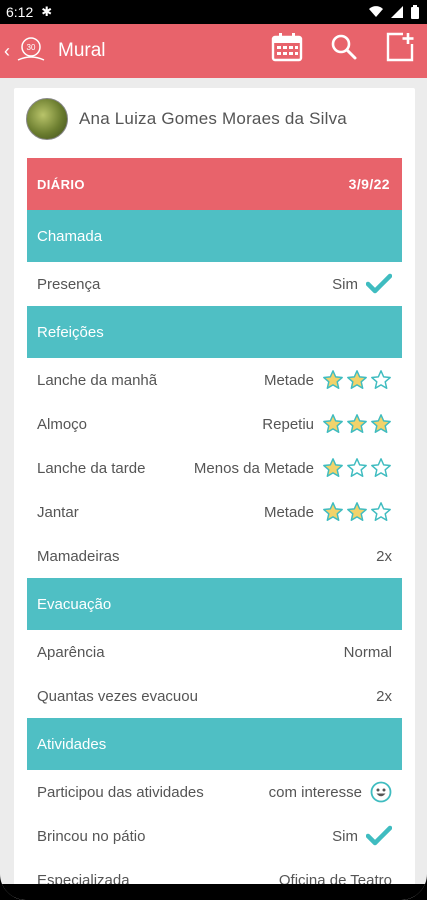 The image size is (427, 900). I want to click on row-value-group: Menos da Metade, so click(293, 468).